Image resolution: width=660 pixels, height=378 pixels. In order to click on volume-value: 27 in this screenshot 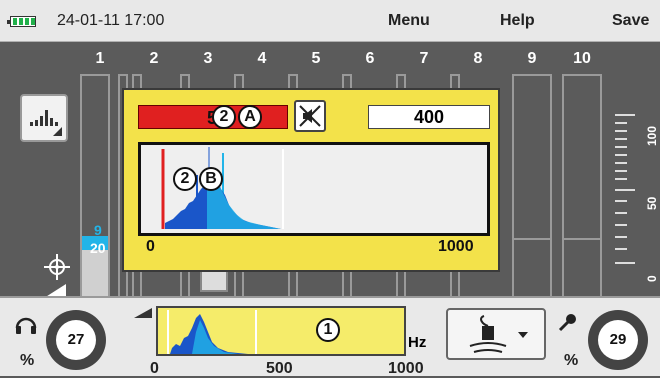, I will do `click(76, 340)`.